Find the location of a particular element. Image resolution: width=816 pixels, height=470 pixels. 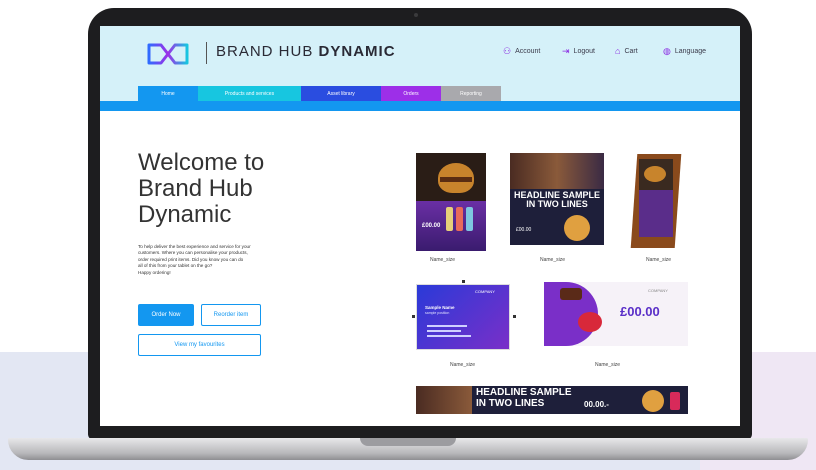

account-label: Account is located at coordinates (528, 51).